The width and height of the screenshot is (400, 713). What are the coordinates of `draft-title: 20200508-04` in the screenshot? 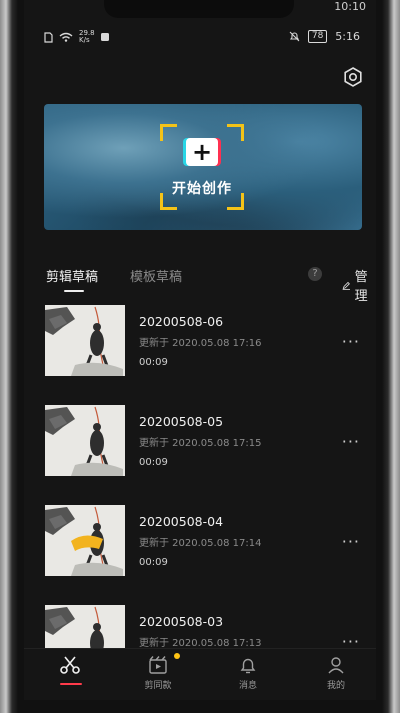 It's located at (181, 521).